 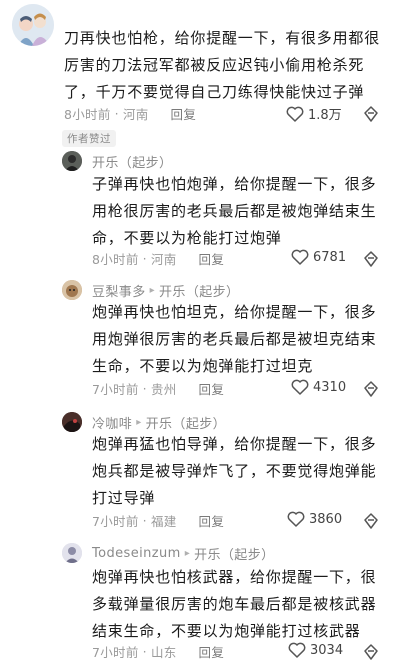 I want to click on reply-author: 豆梨事多, so click(x=119, y=290).